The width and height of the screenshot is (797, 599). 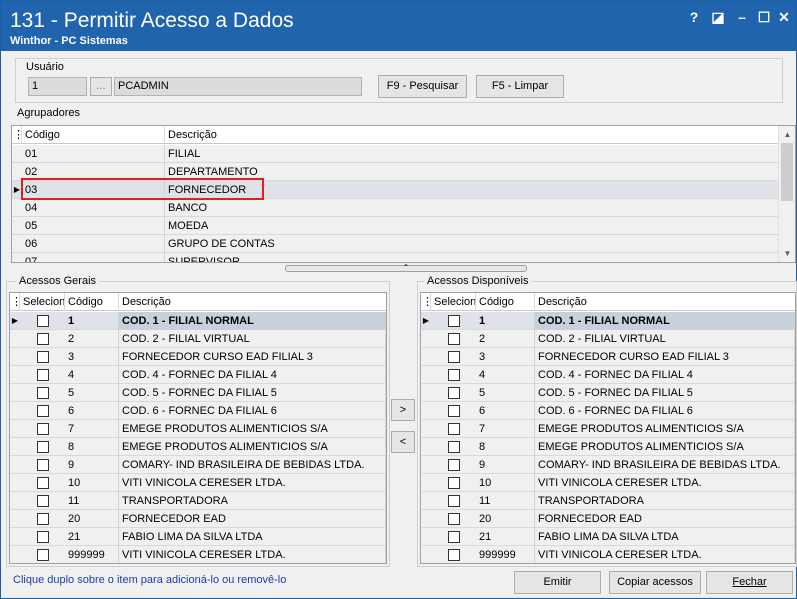 I want to click on gerais-row: 8 EMEGE PRODUTOS ALIMENTICIOS S/A, so click(x=198, y=447).